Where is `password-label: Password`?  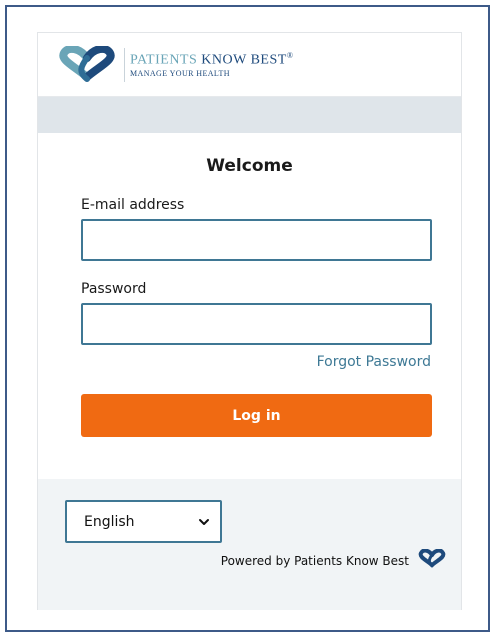
password-label: Password is located at coordinates (114, 289).